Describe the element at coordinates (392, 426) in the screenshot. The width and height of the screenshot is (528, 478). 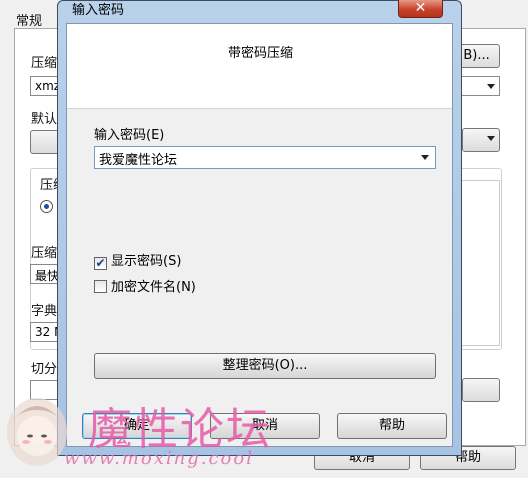
I see `help-button: 帮助` at that location.